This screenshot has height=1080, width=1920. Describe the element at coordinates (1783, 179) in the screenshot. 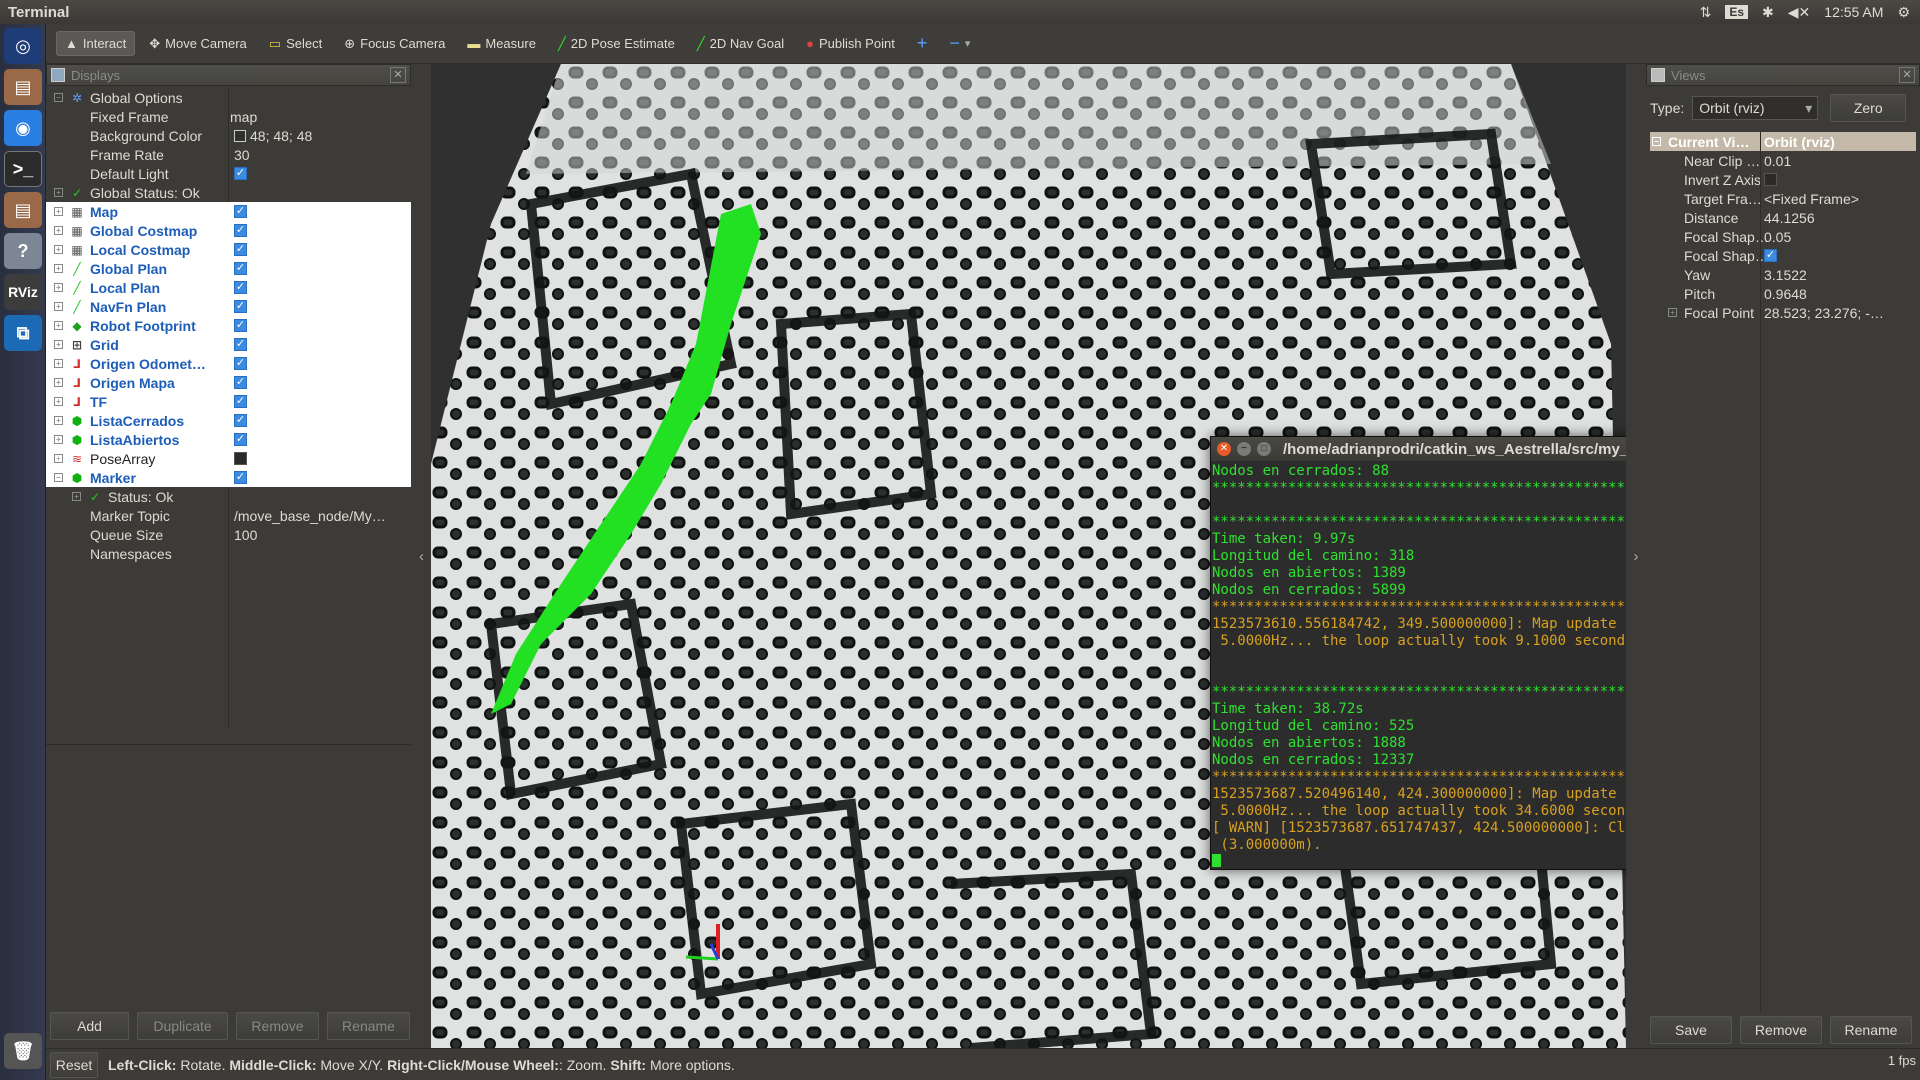

I see `invert-z-row: Invert Z Axis` at that location.